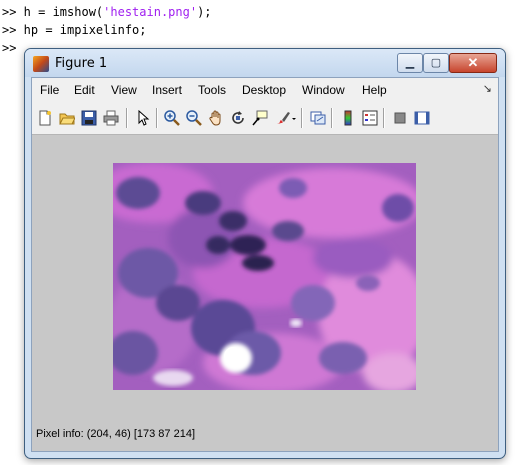 This screenshot has height=465, width=519. Describe the element at coordinates (9, 12) in the screenshot. I see `prompt-1: >>` at that location.